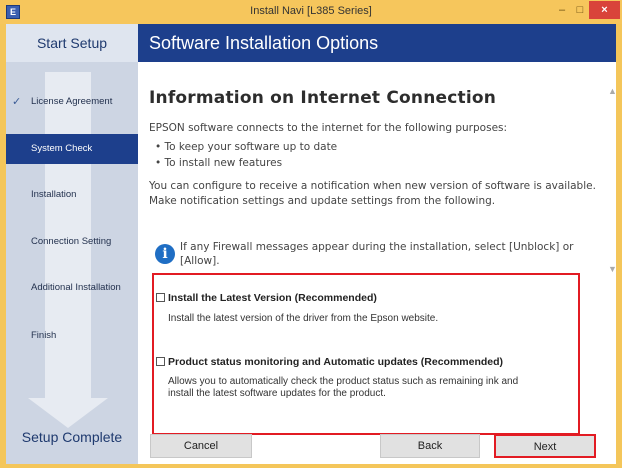 The image size is (622, 468). What do you see at coordinates (580, 10) in the screenshot?
I see `maximize-button: □` at bounding box center [580, 10].